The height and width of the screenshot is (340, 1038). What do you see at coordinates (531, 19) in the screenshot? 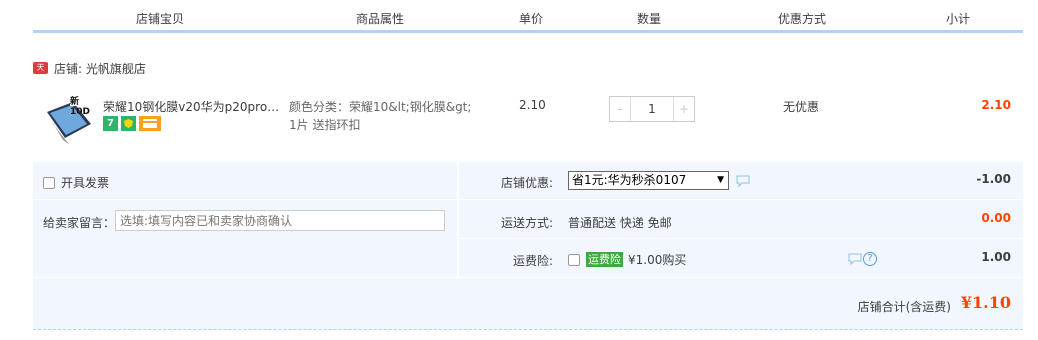
I see `col-price-header: 单价` at bounding box center [531, 19].